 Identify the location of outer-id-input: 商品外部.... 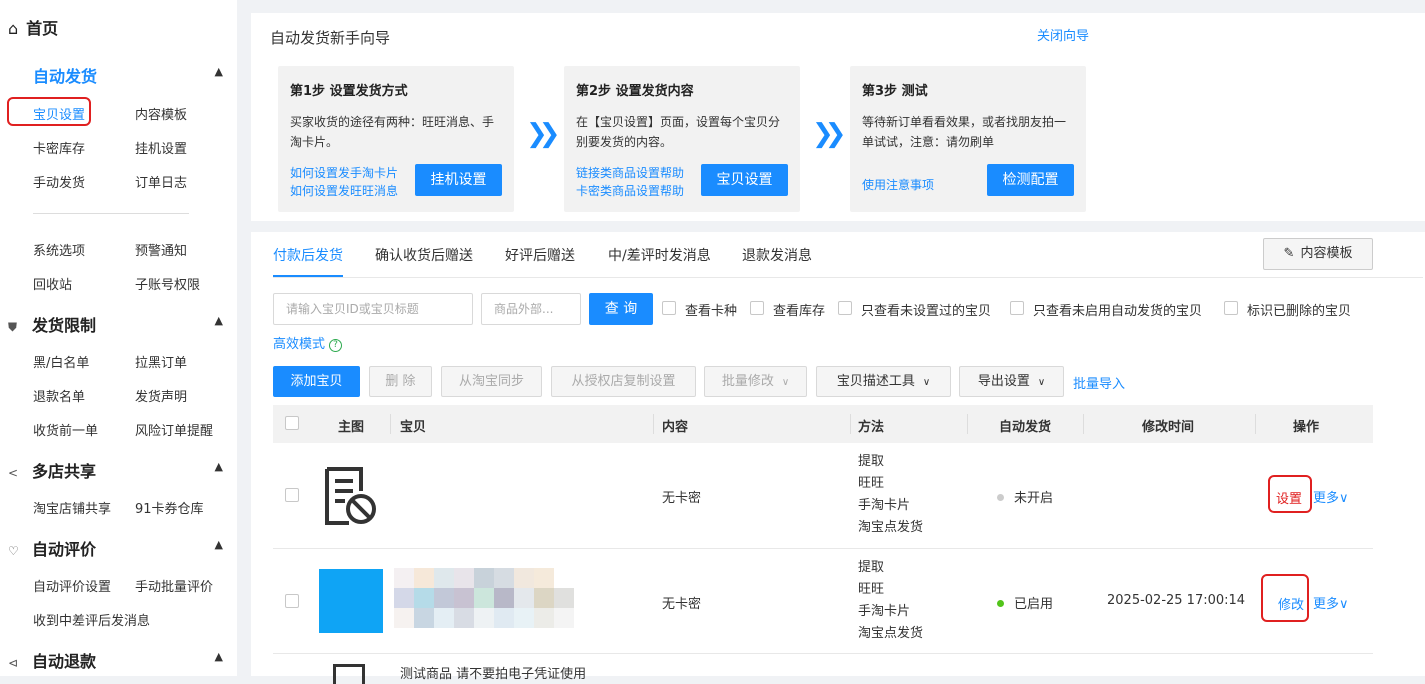
(531, 309).